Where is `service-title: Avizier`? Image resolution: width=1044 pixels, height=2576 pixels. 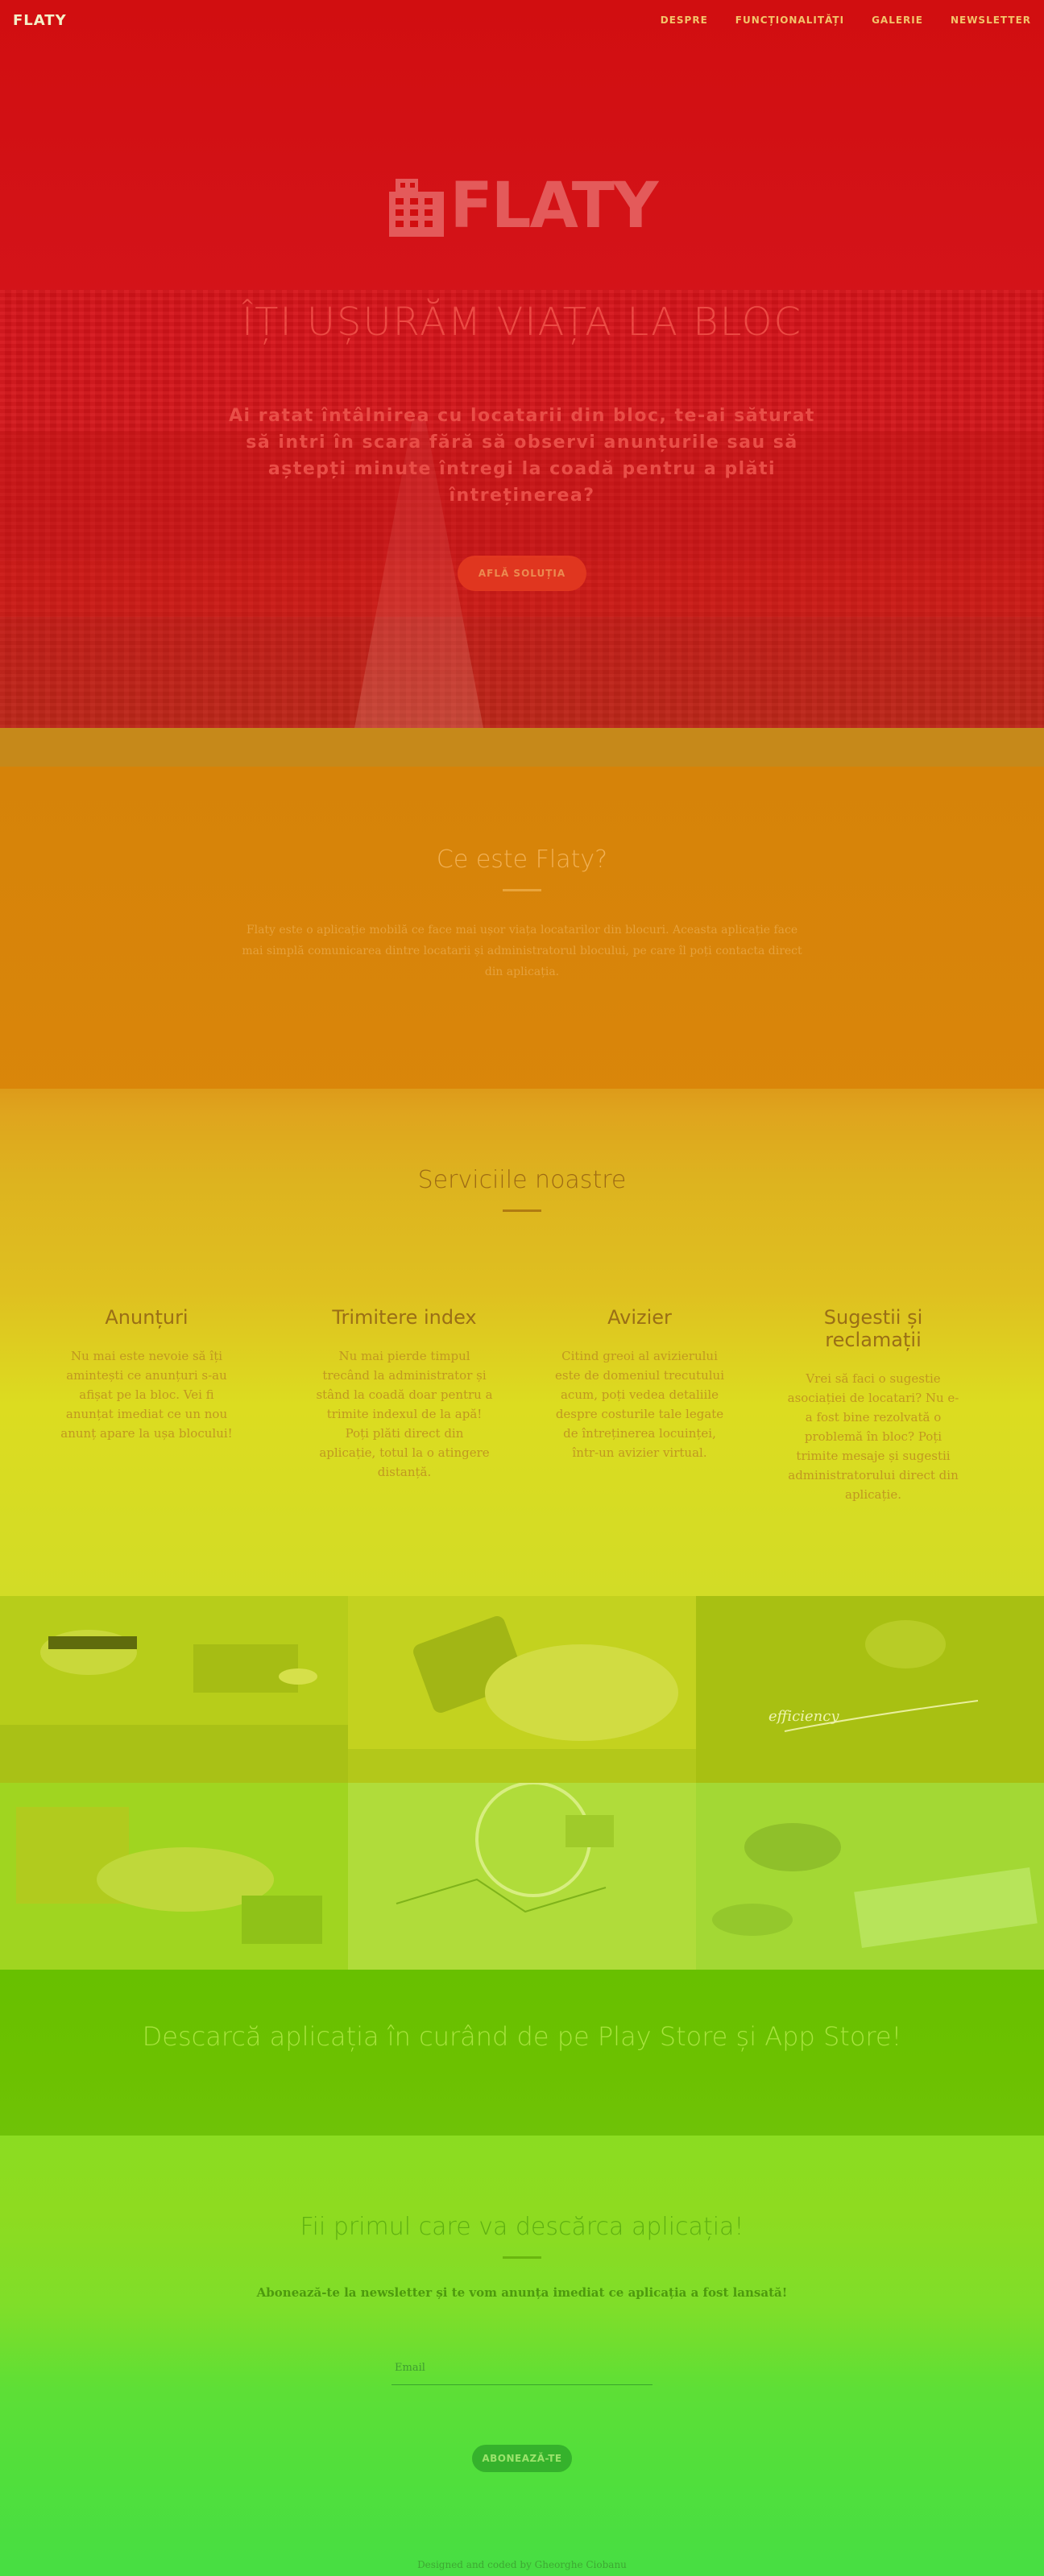 service-title: Avizier is located at coordinates (639, 1317).